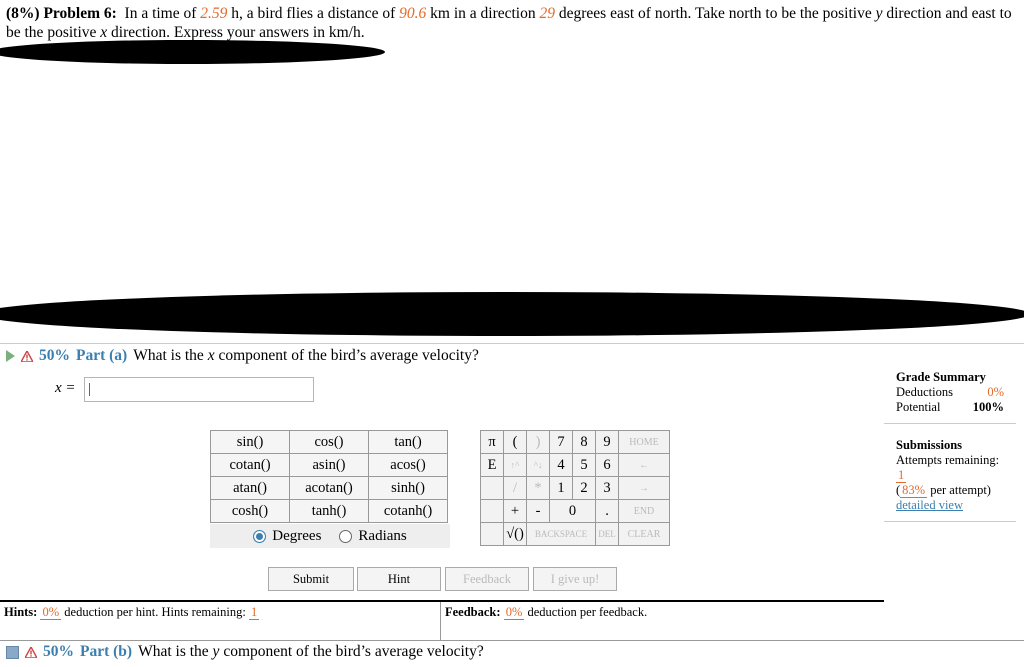 The height and width of the screenshot is (667, 1024). I want to click on acotan-button: acotan(), so click(329, 488).